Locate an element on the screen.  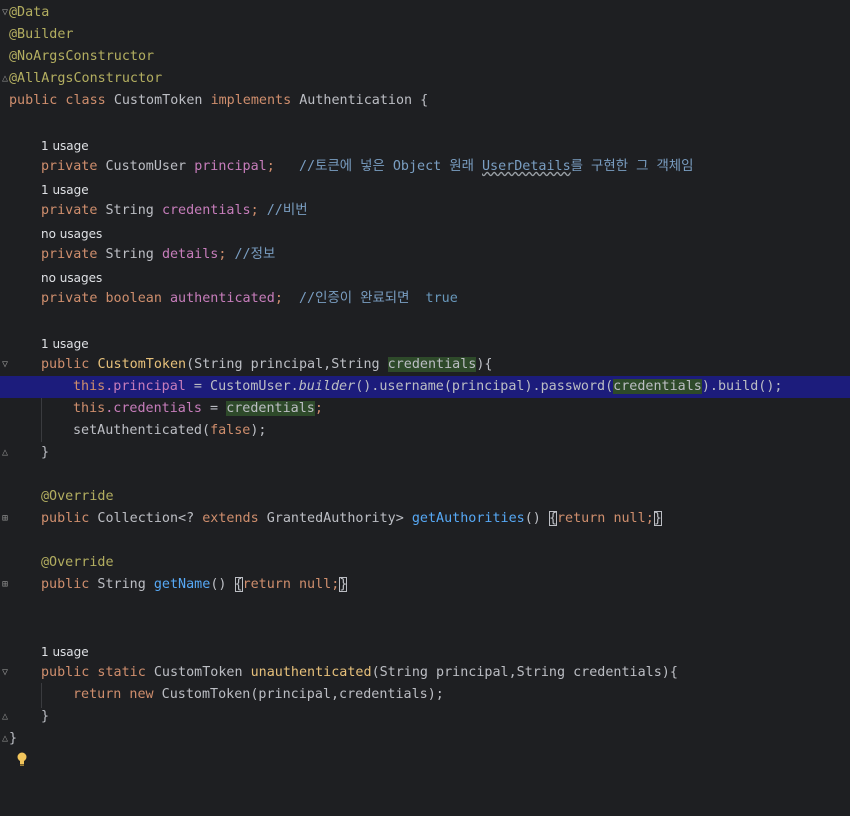
annotation-builder: @Builder is located at coordinates (41, 34).